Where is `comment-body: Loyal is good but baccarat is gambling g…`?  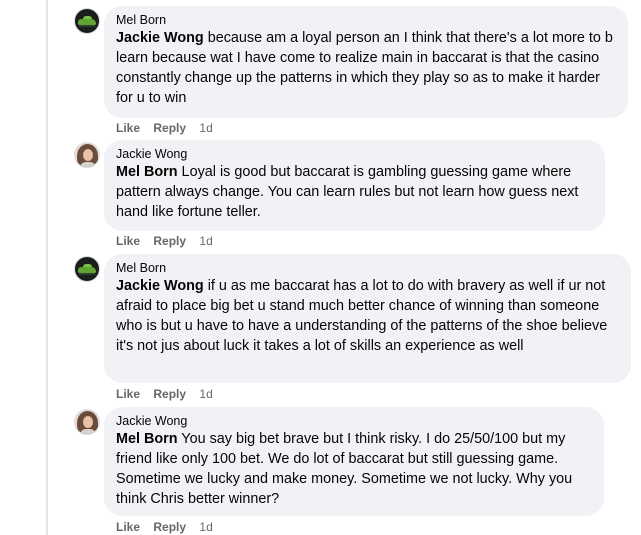
comment-body: Loyal is good but baccarat is gambling g… is located at coordinates (347, 192).